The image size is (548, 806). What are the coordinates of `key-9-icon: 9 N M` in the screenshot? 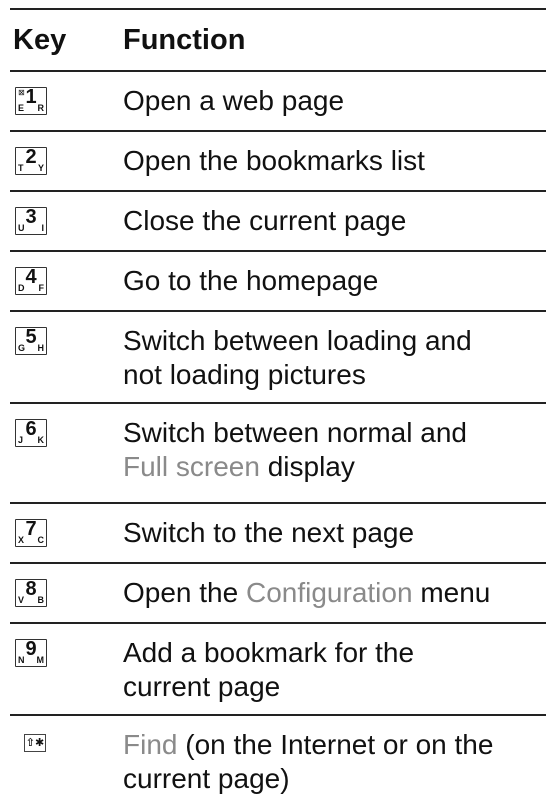 It's located at (31, 652).